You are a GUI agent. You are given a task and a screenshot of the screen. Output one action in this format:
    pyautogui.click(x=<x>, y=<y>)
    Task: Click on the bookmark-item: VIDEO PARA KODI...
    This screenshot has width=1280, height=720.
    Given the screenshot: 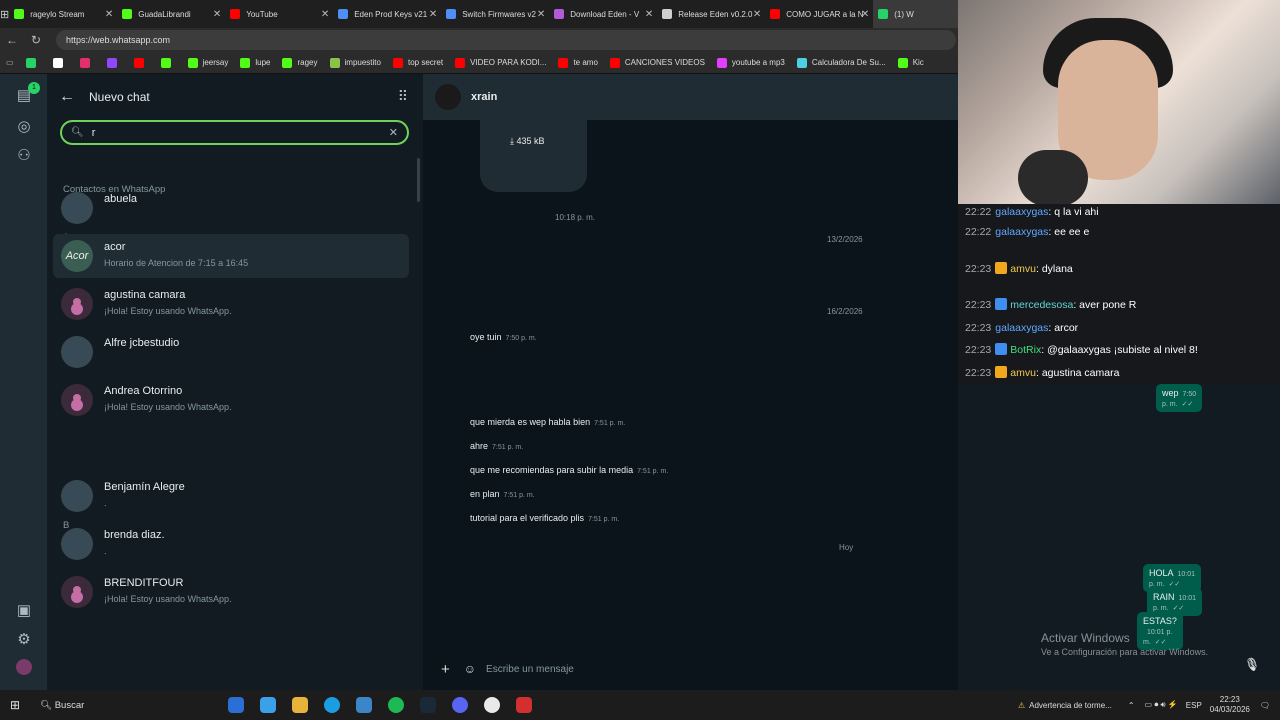 What is the action you would take?
    pyautogui.click(x=500, y=62)
    